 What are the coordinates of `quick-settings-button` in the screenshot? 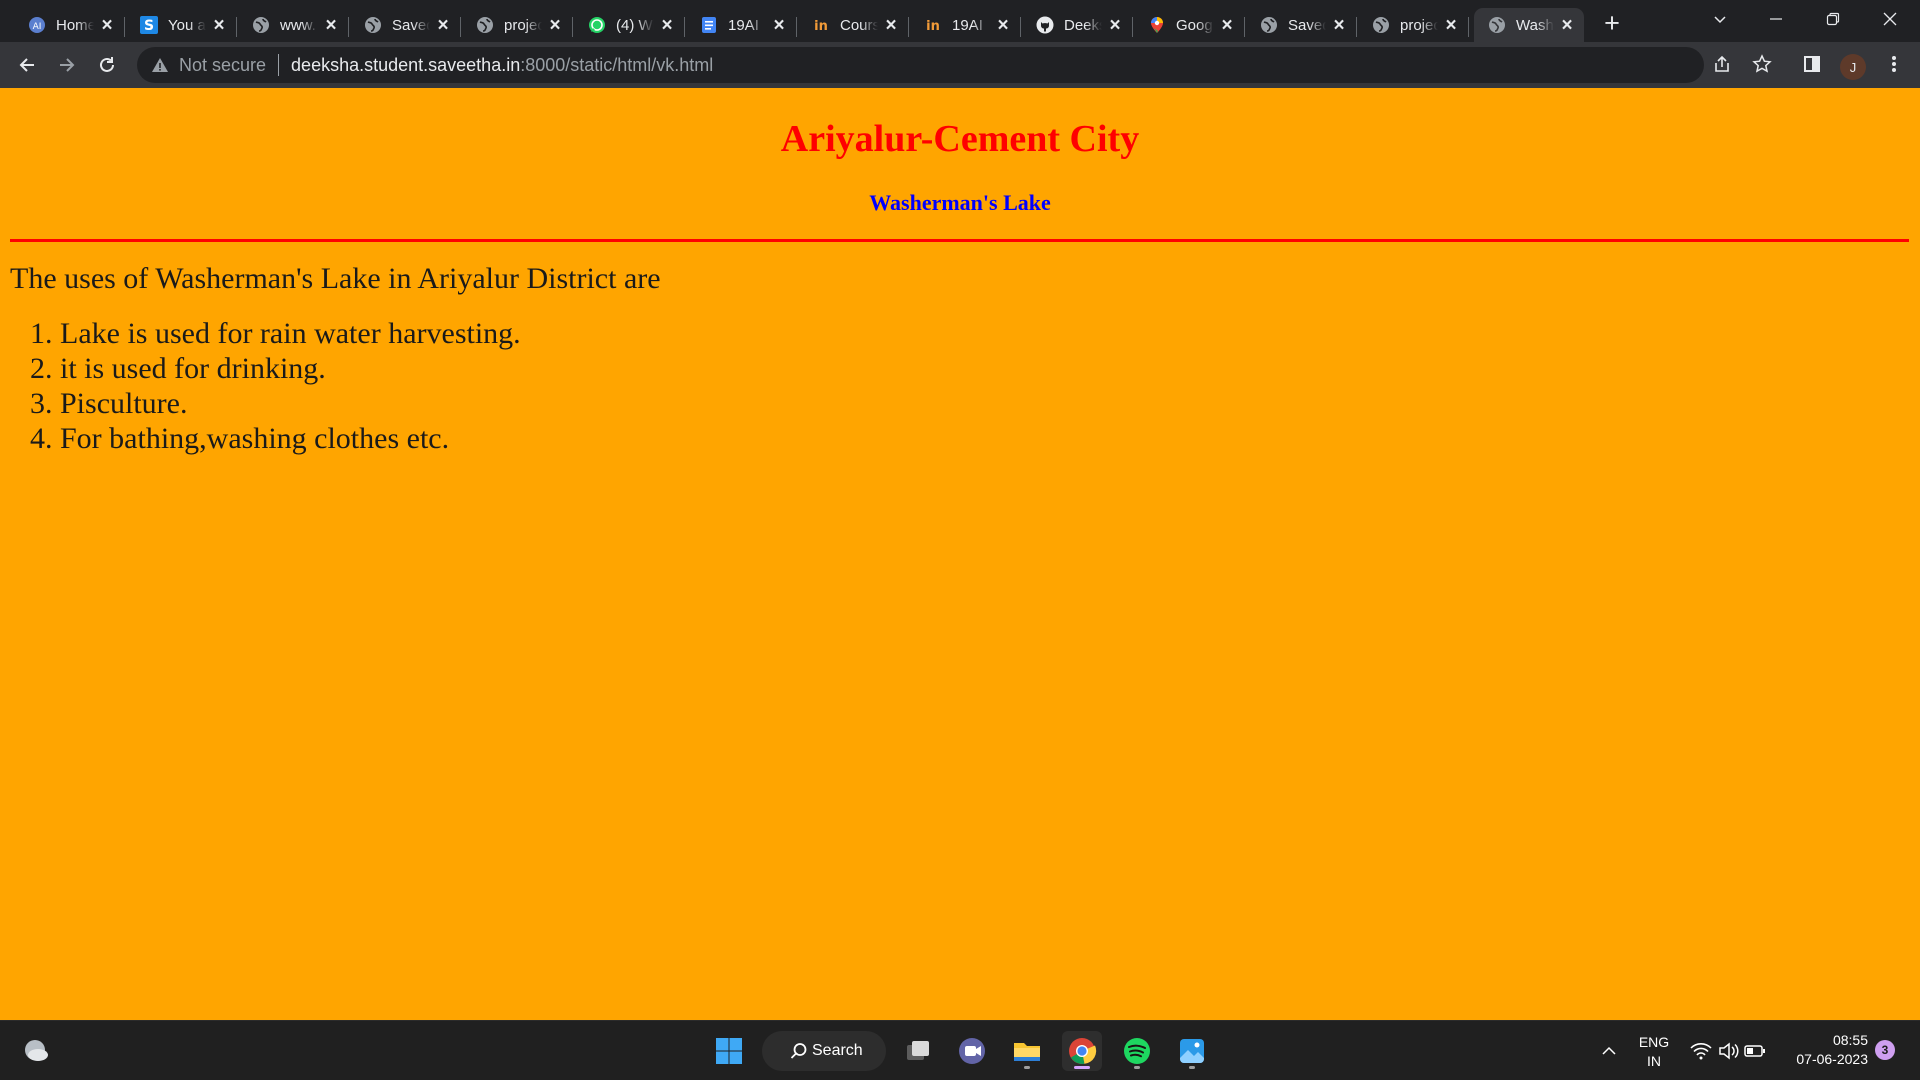 It's located at (1728, 1051).